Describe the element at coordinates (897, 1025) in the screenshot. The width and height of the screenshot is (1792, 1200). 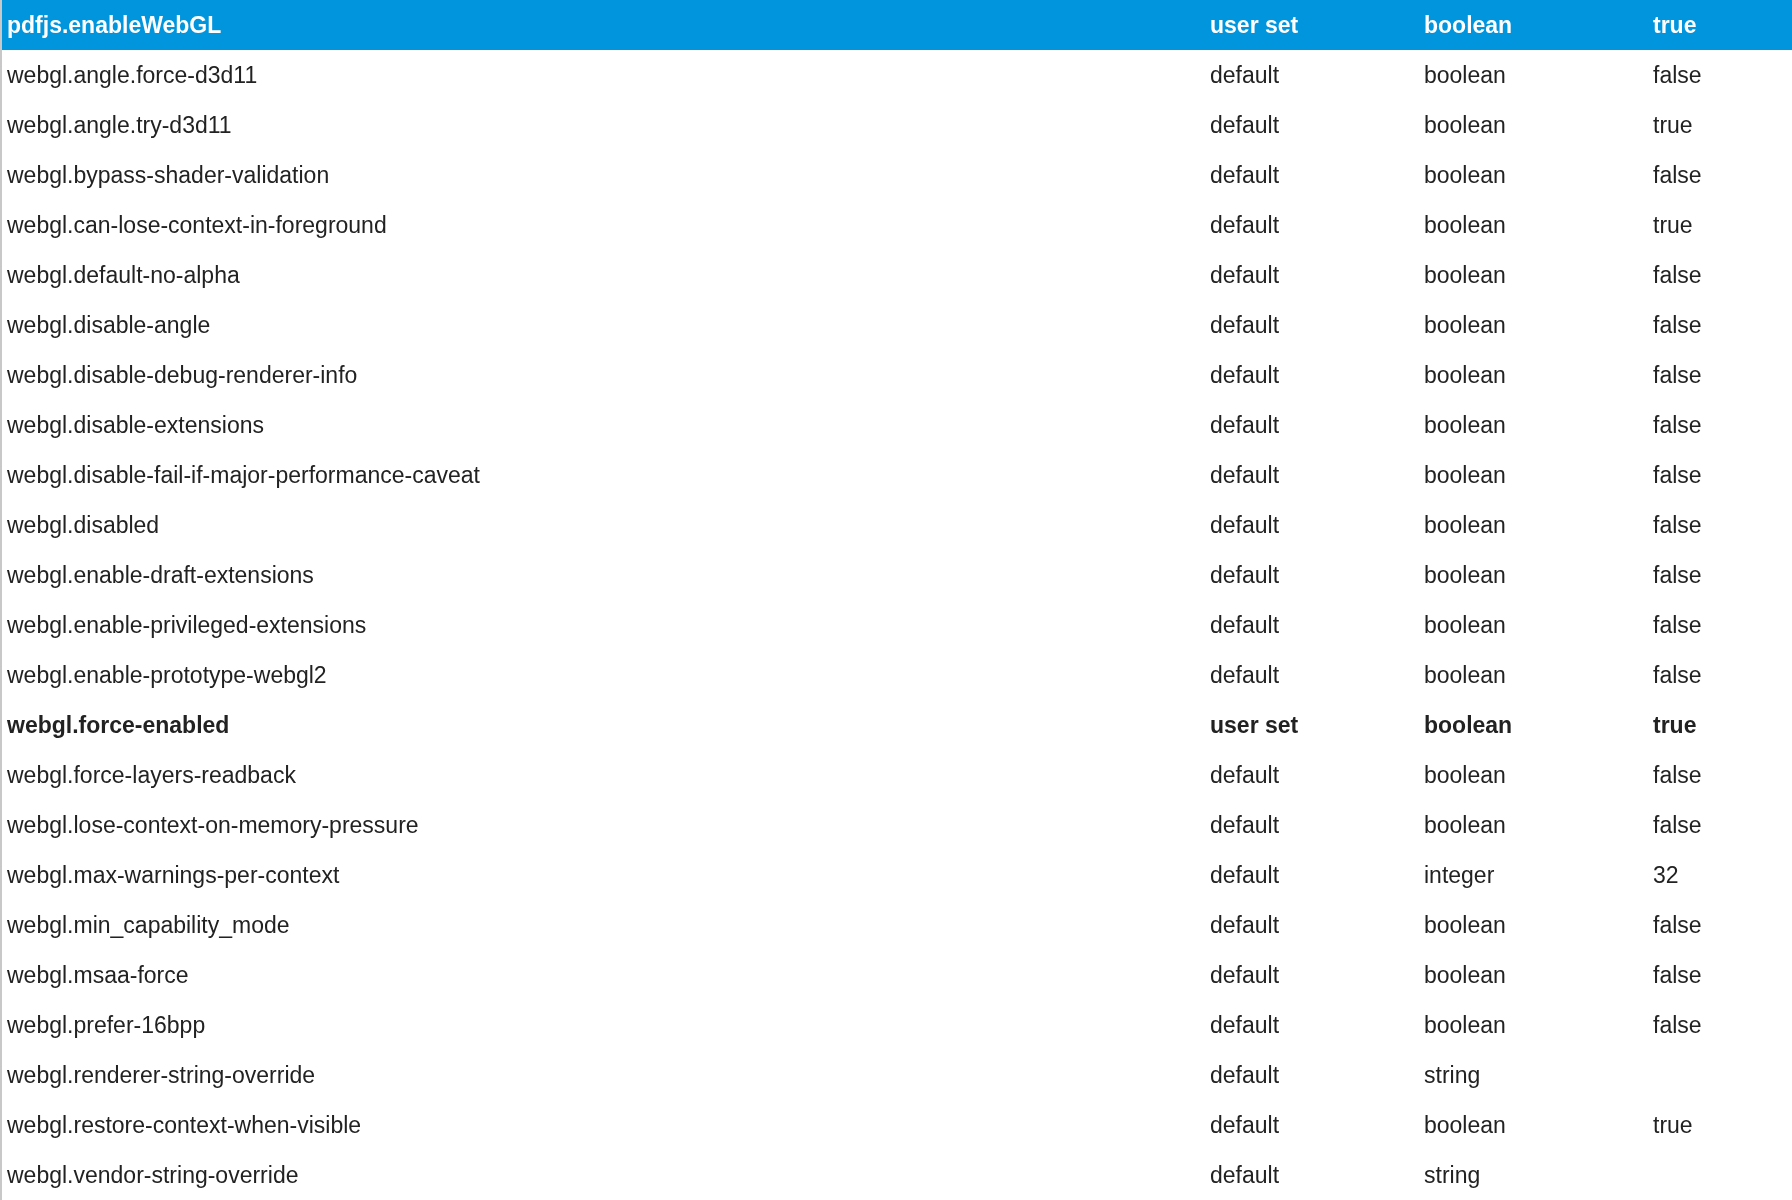
I see `preference-row: webgl.prefer-16bpp default boolean false` at that location.